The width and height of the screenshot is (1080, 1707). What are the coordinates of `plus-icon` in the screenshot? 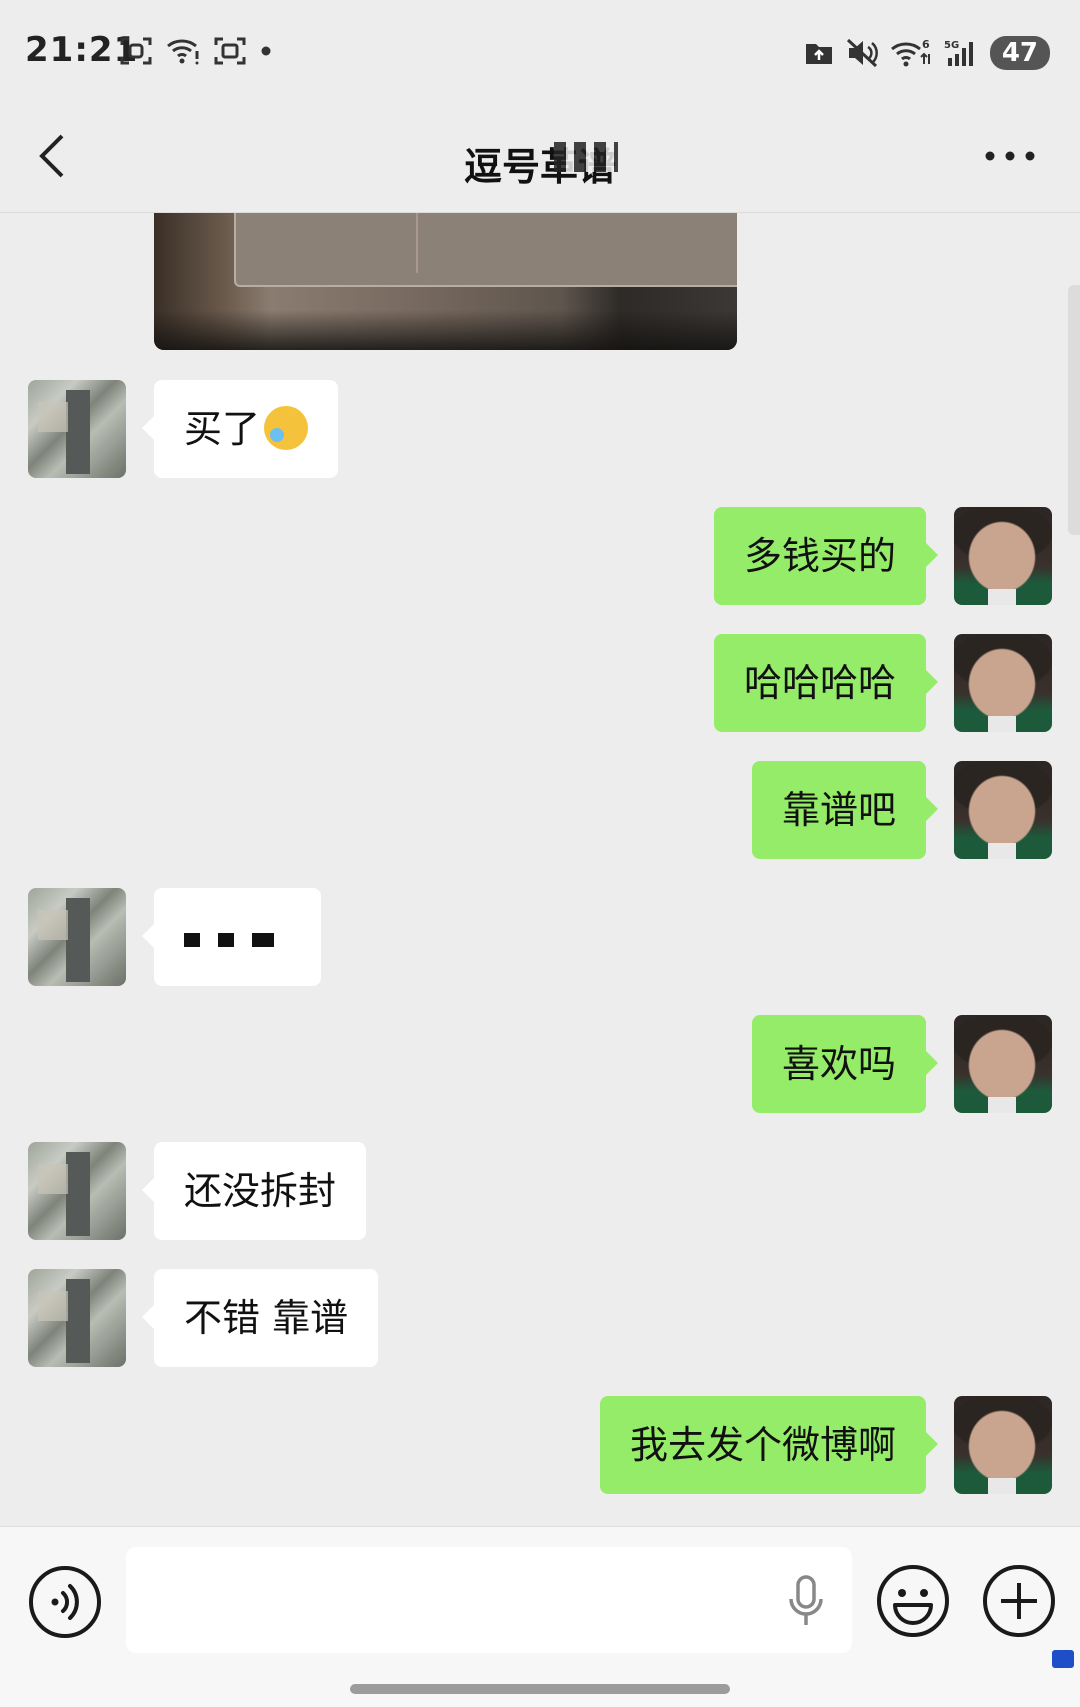 It's located at (1019, 1601).